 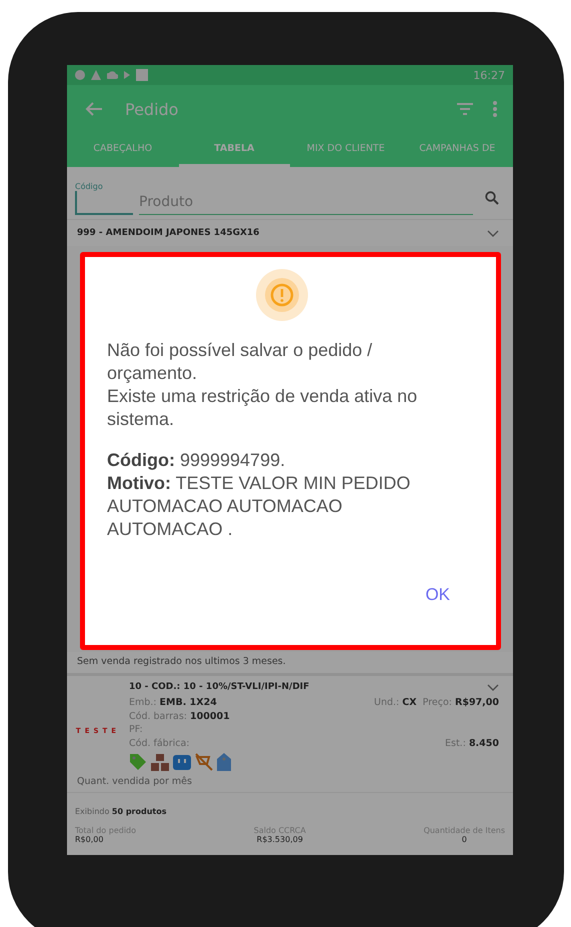 I want to click on filter-icon, so click(x=465, y=109).